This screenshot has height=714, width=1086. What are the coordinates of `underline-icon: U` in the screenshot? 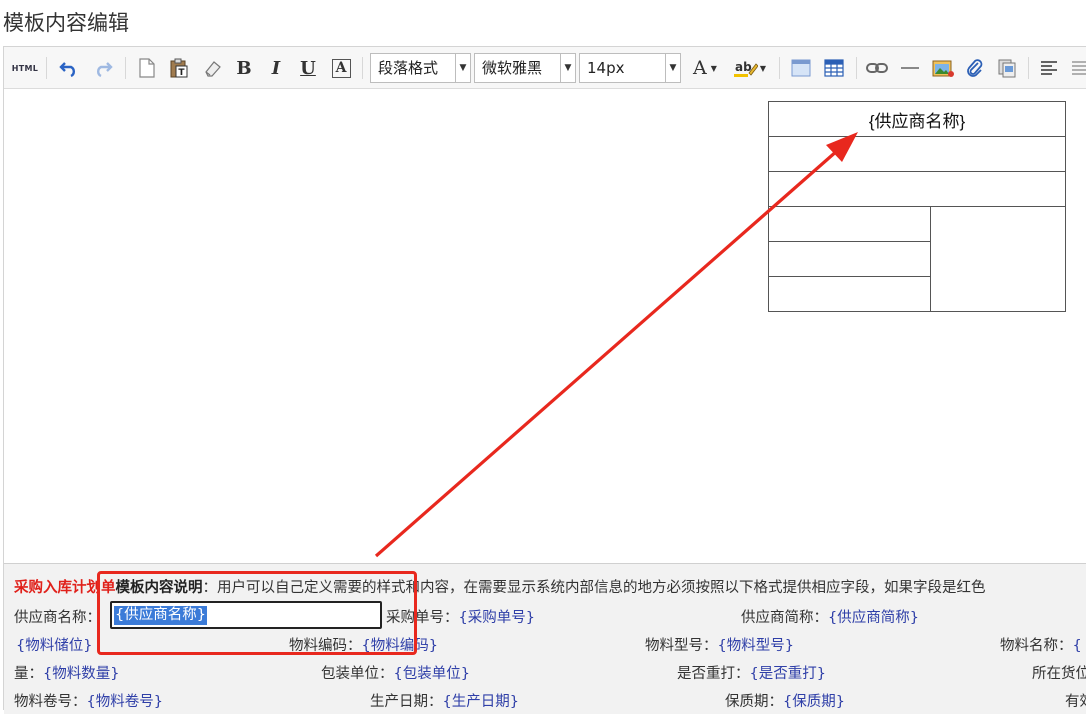 It's located at (308, 68).